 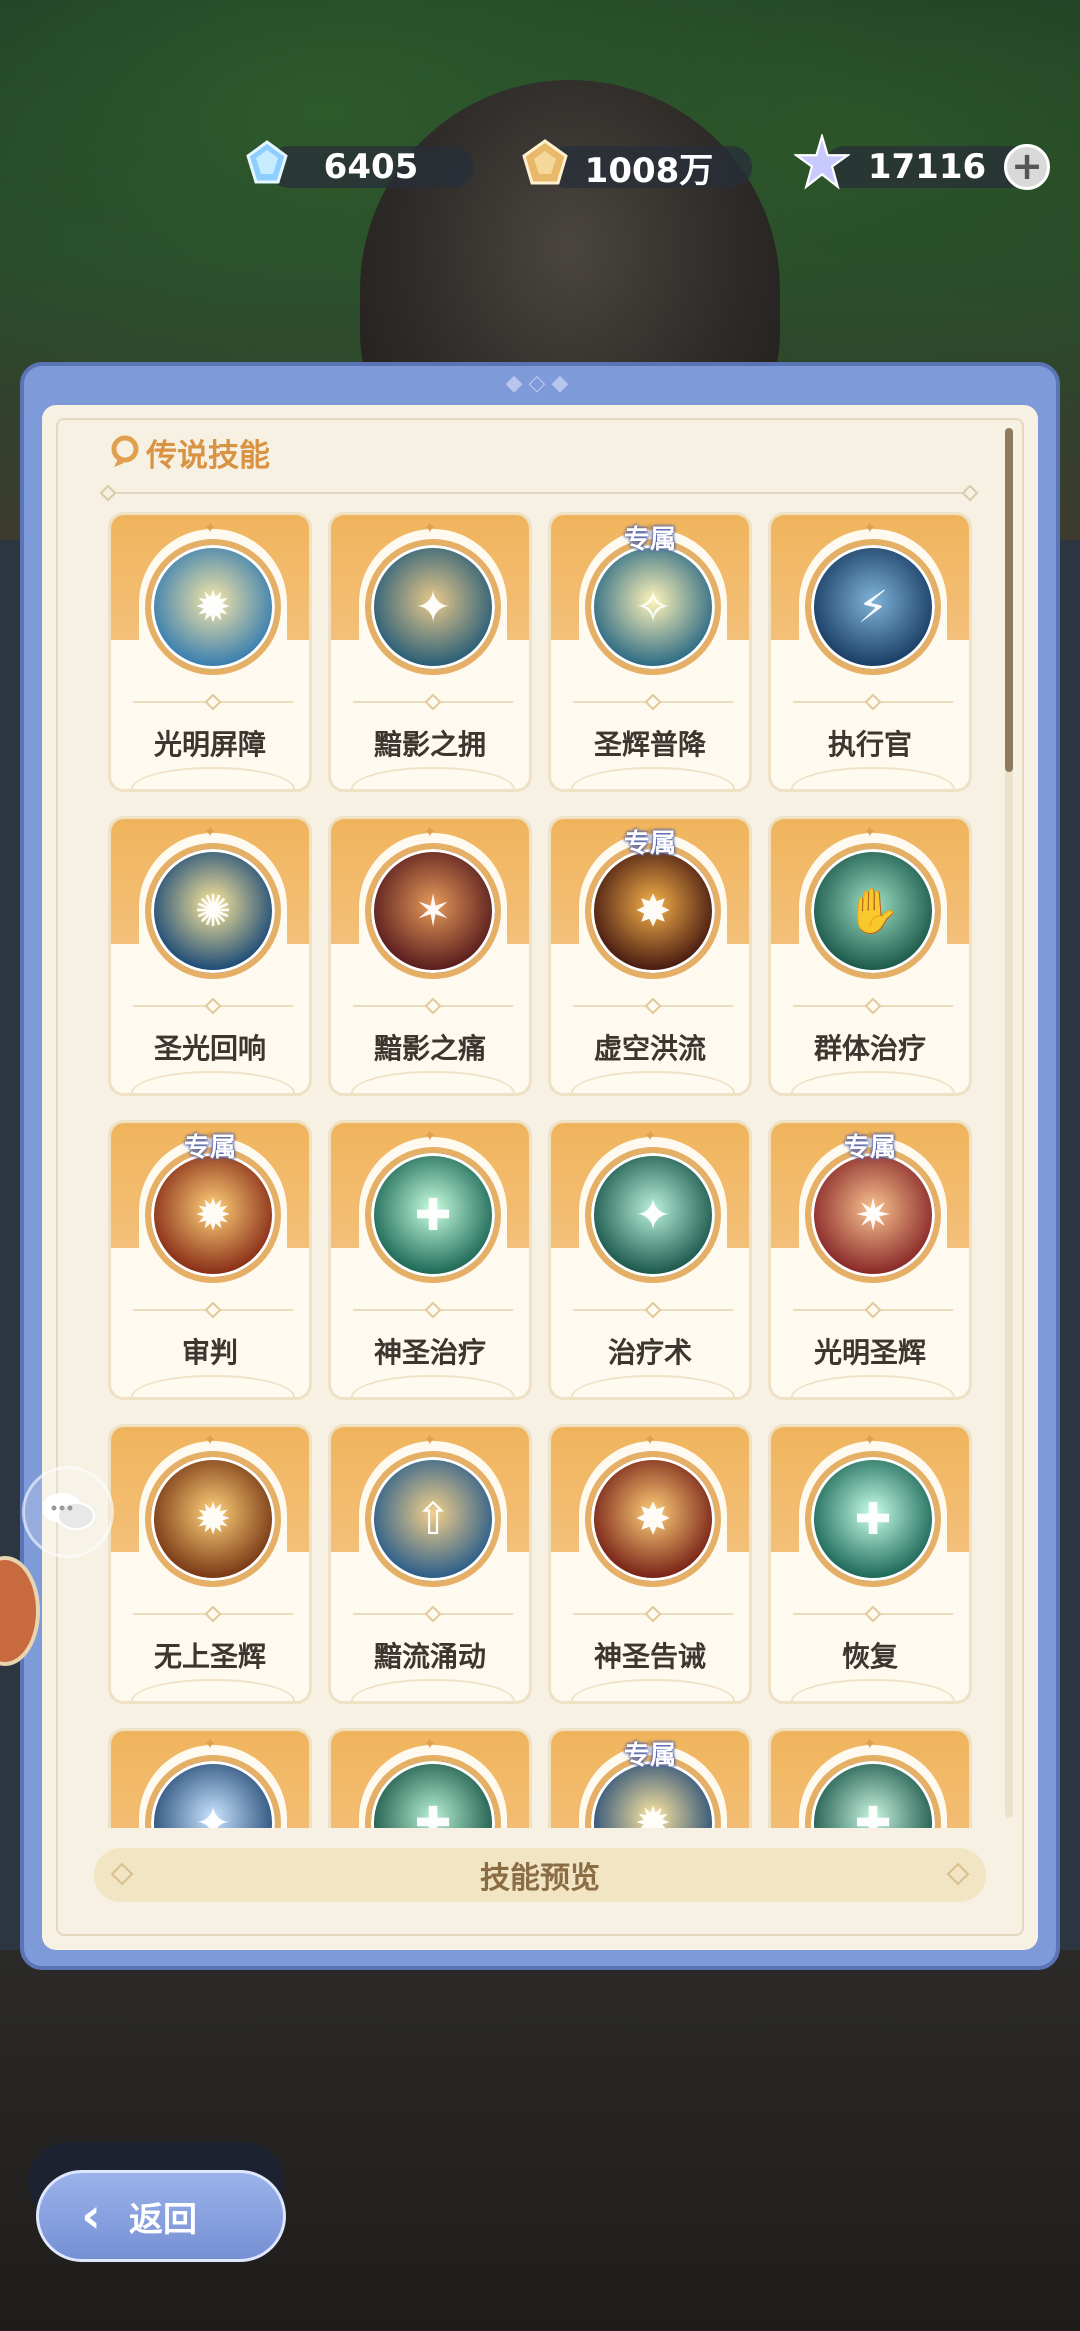 What do you see at coordinates (873, 1215) in the screenshot?
I see `skill-glyph: ✷` at bounding box center [873, 1215].